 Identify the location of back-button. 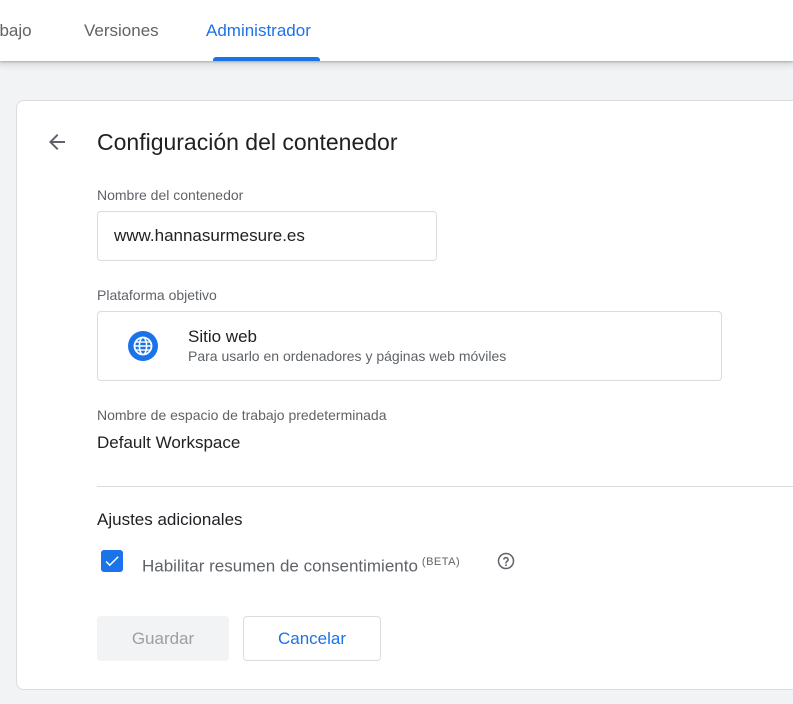
(57, 142).